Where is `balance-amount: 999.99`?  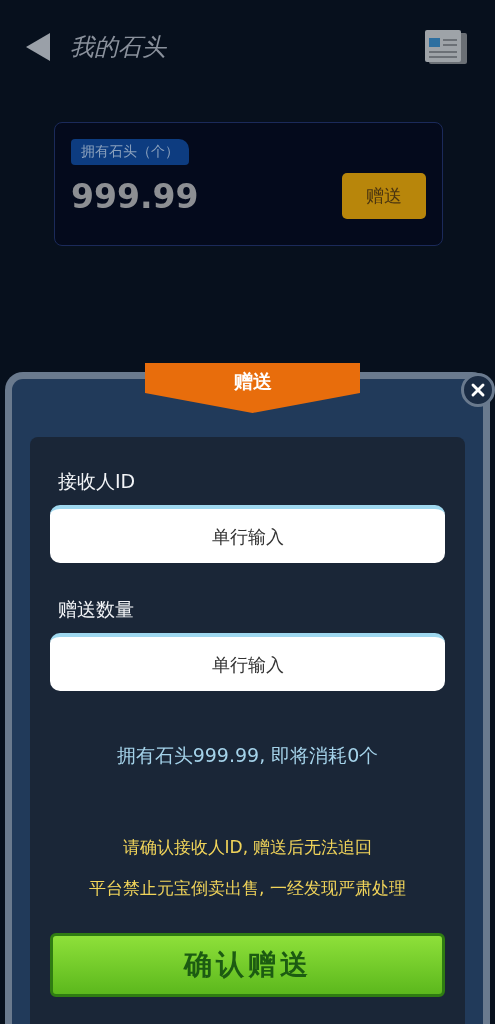
balance-amount: 999.99 is located at coordinates (135, 196).